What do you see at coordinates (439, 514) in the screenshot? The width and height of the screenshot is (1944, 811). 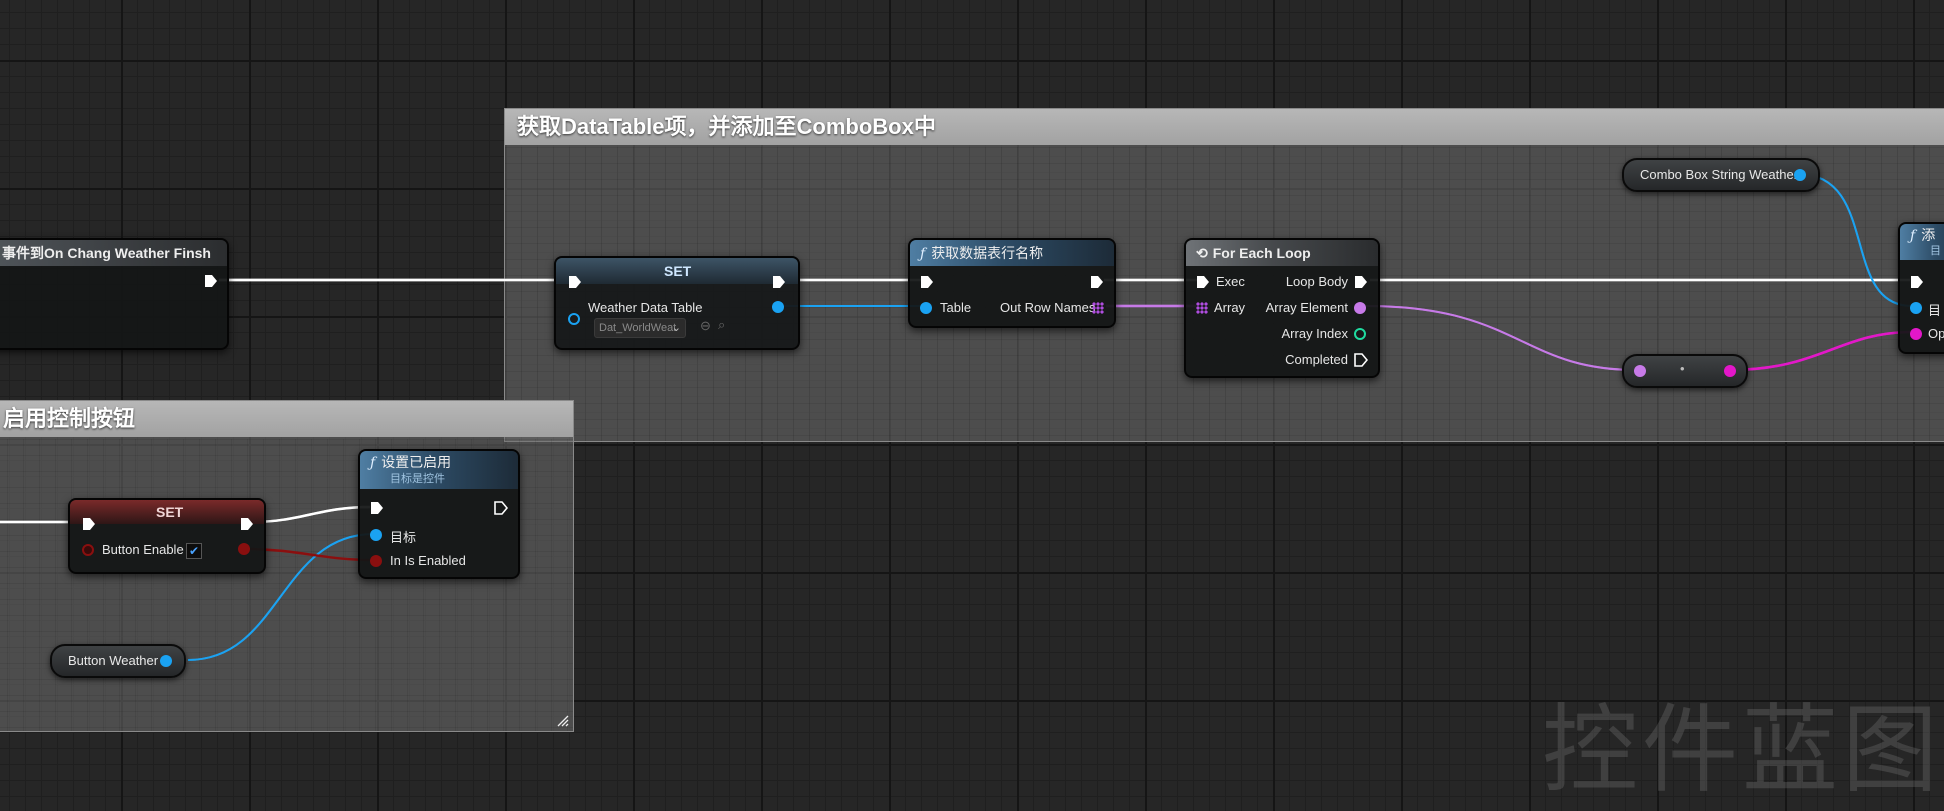 I see `set-is-enabled-node: ƒ 设置已启用 目标是控件 目标 In Is Enabled` at bounding box center [439, 514].